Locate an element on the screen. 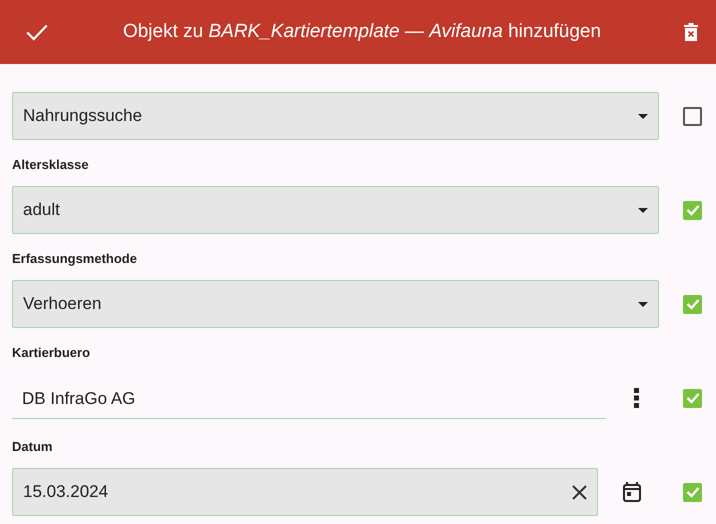  field-value: 15.03.2024 is located at coordinates (66, 492).